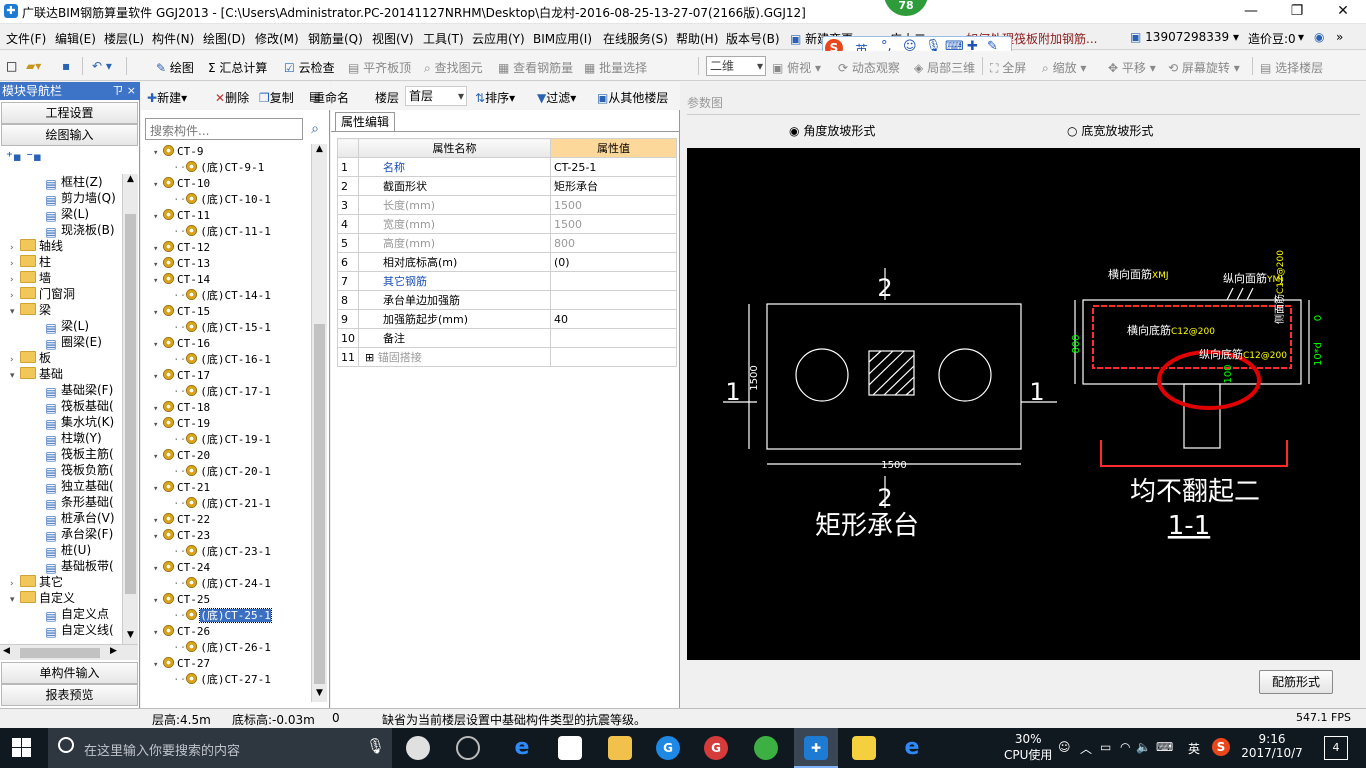 This screenshot has height=768, width=1366. I want to click on property-value-cell: (0), so click(613, 262).